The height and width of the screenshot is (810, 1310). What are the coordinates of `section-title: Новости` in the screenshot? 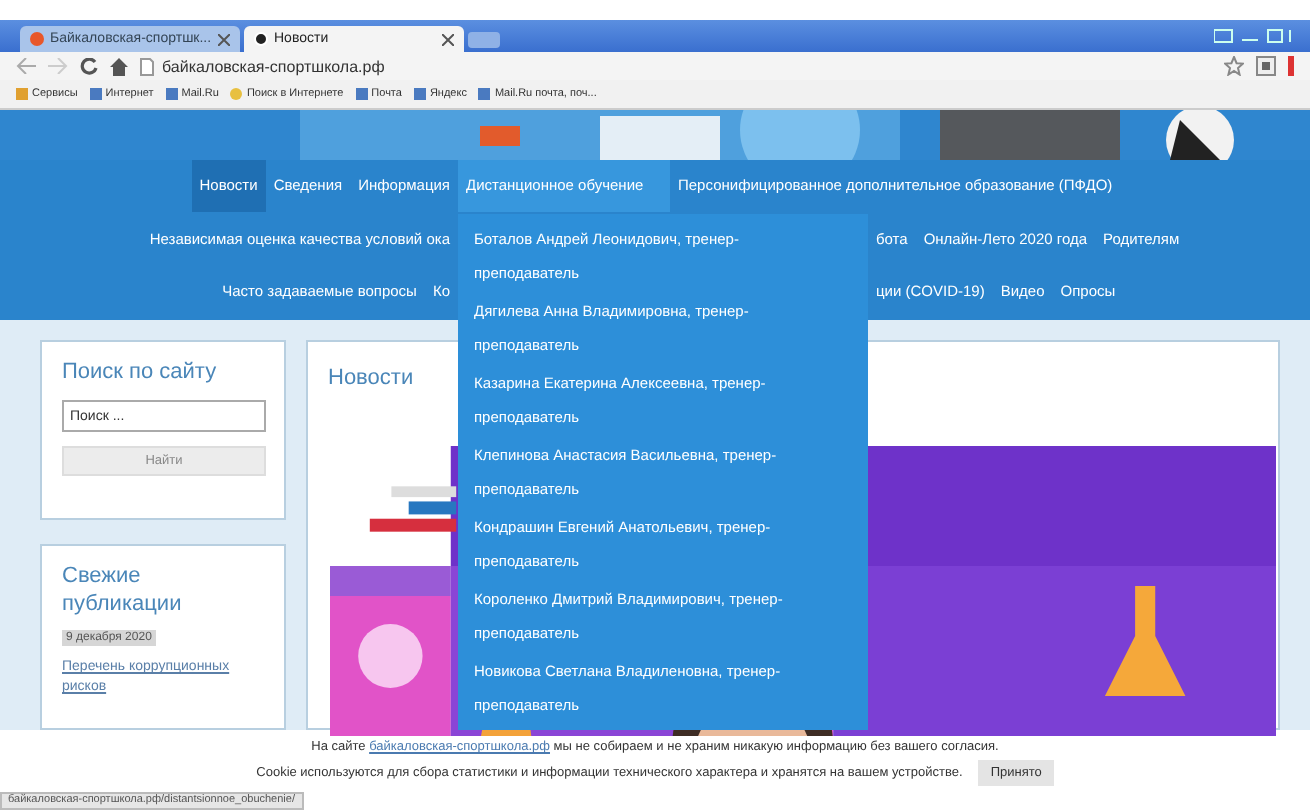 It's located at (371, 378).